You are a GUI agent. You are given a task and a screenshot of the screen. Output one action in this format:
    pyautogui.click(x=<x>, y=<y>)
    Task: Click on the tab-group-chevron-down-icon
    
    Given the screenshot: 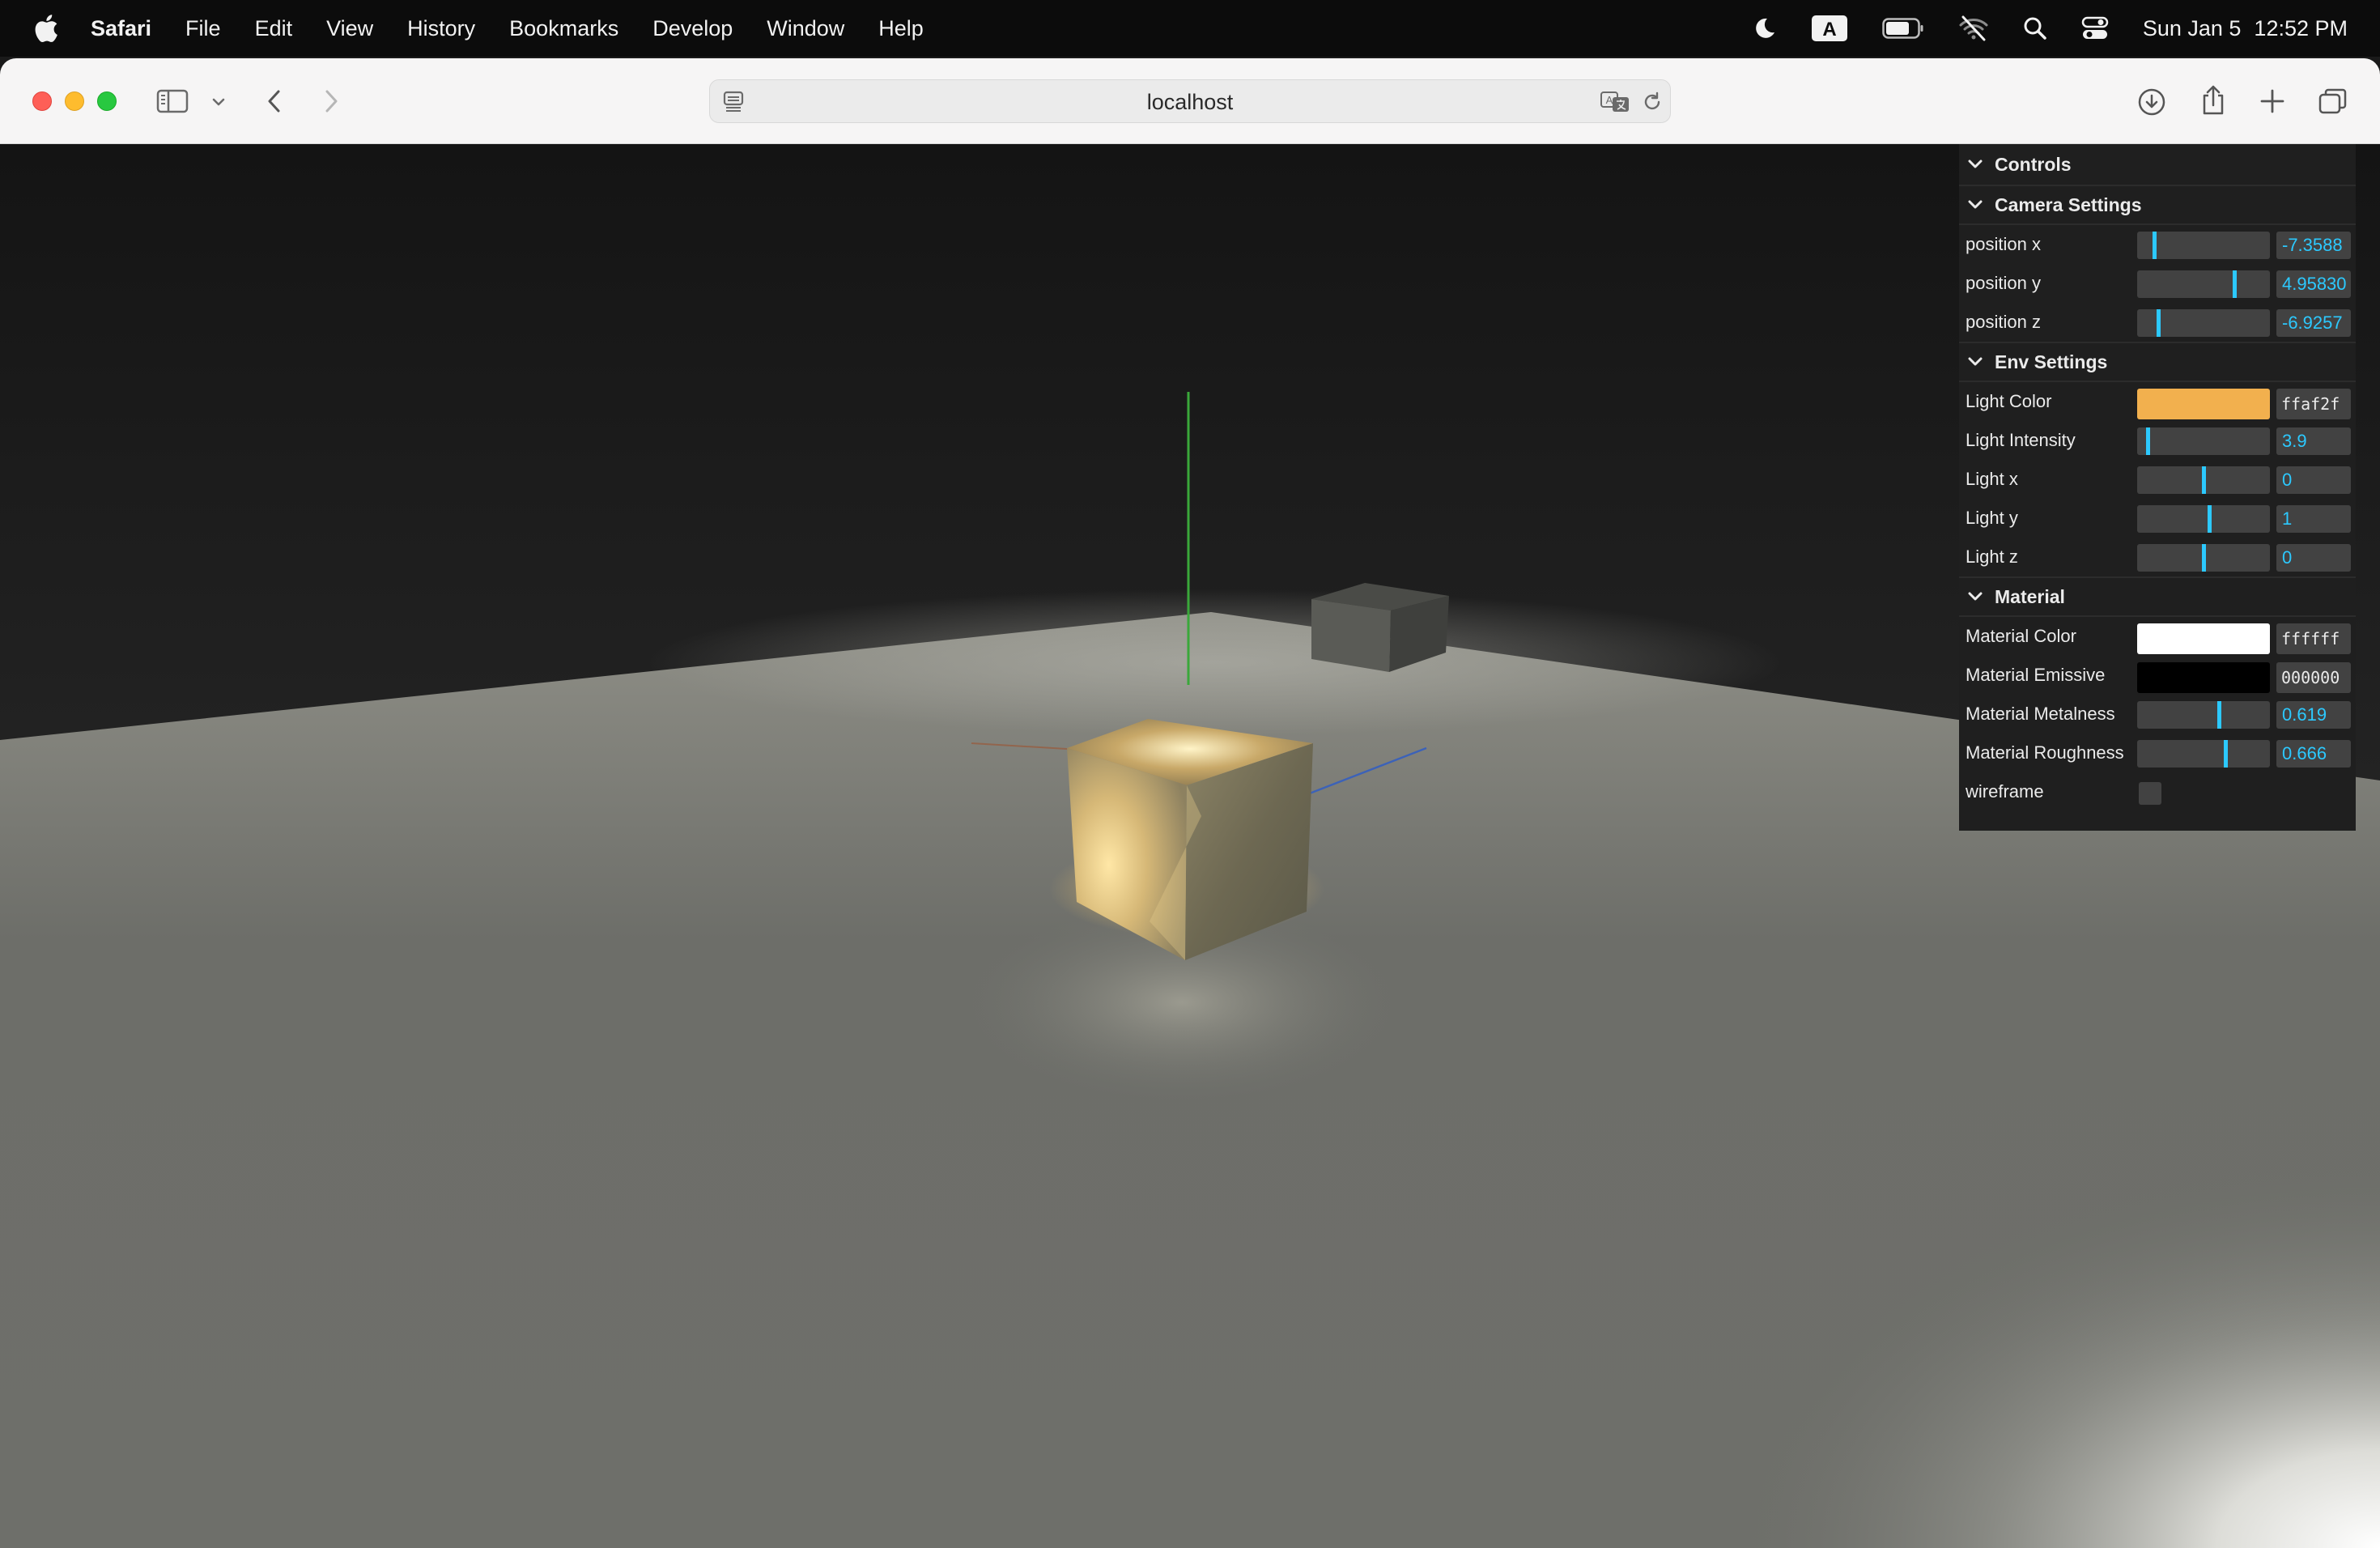 What is the action you would take?
    pyautogui.click(x=219, y=102)
    